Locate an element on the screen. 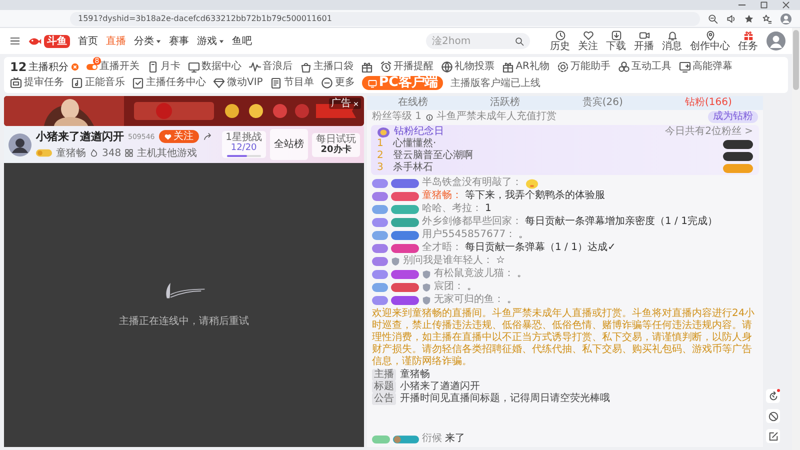 The image size is (800, 450). client-note: 主播版客户端已上线 is located at coordinates (495, 83).